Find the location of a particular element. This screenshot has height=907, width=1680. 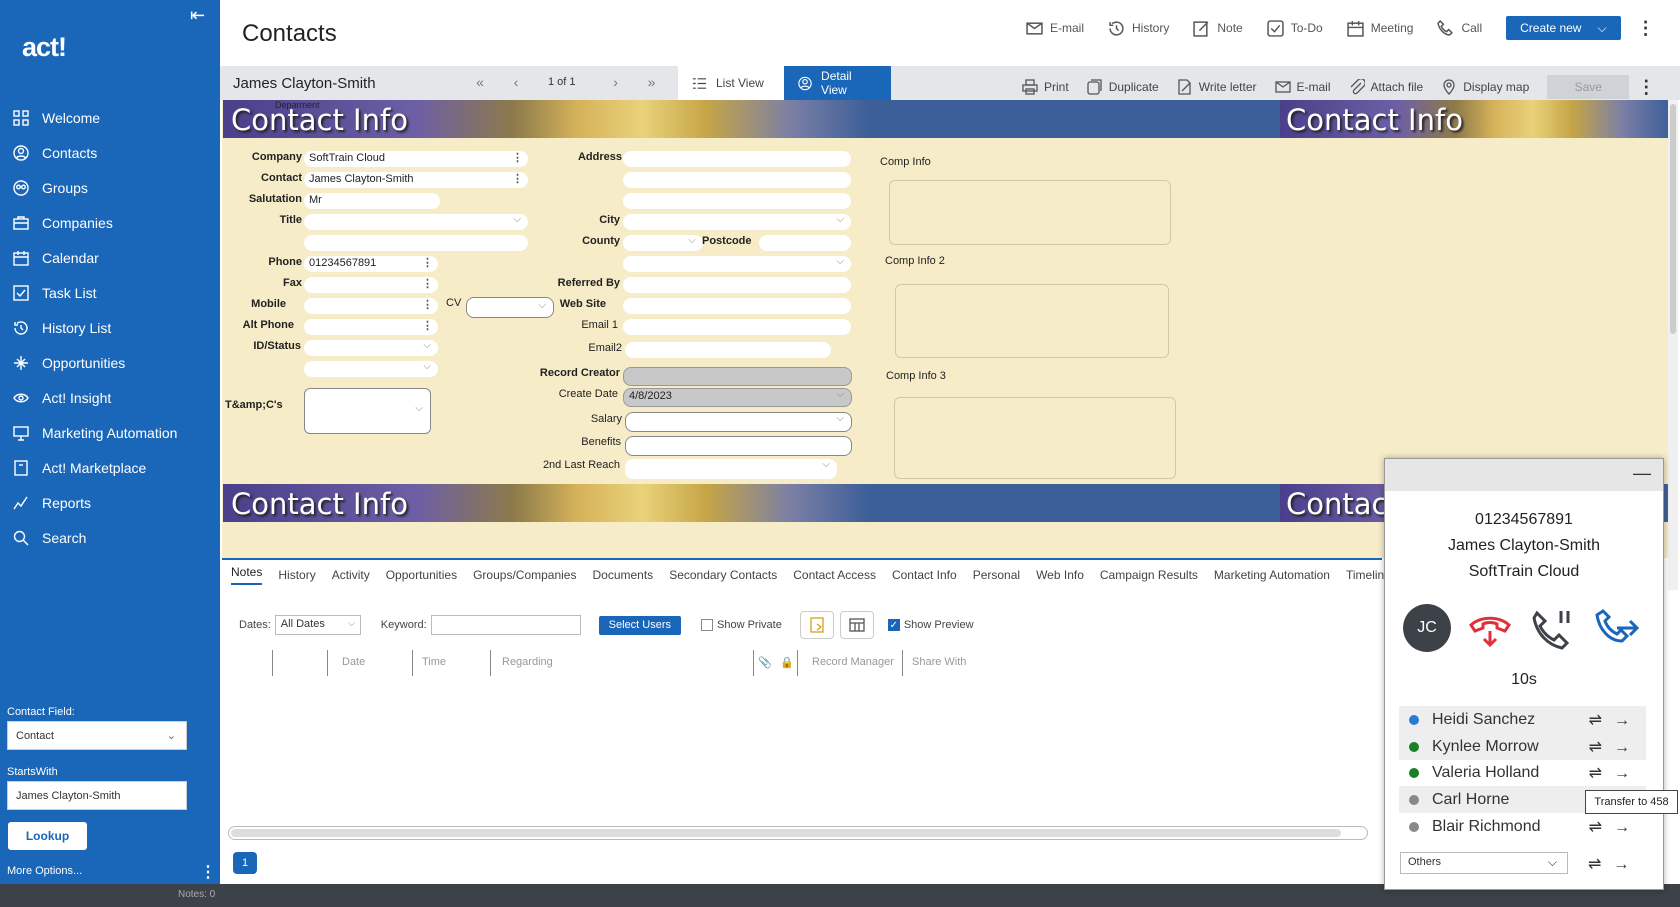

tab-timeline: Timelin is located at coordinates (1365, 575).